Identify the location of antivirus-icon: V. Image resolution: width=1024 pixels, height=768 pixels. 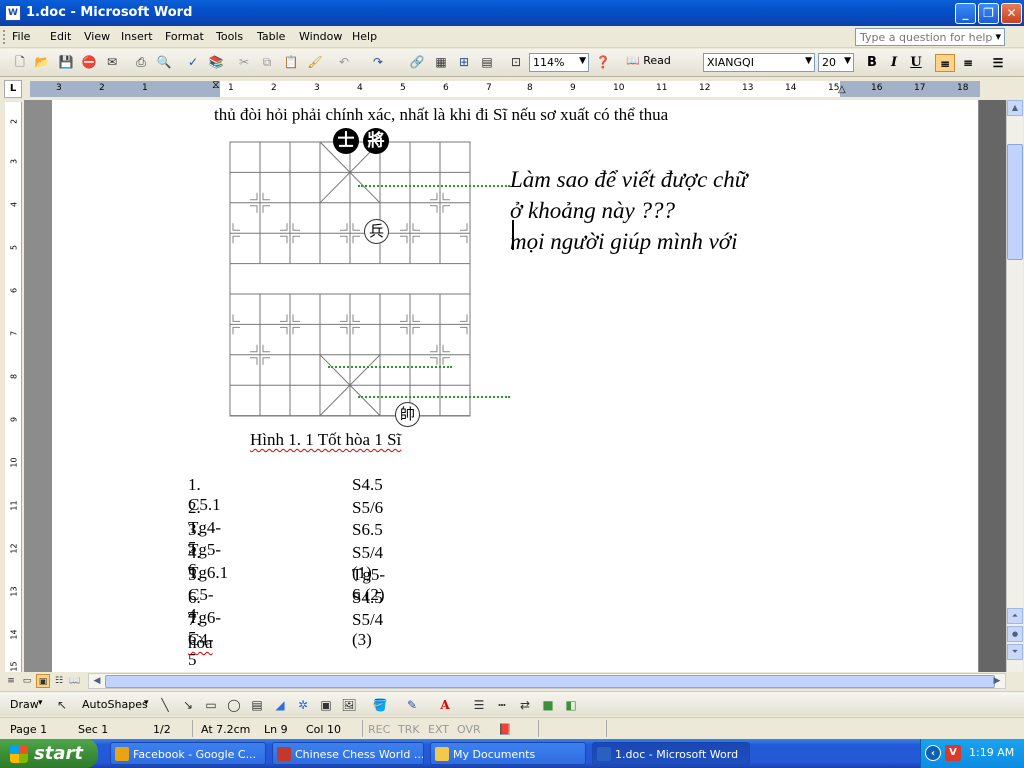
(953, 753).